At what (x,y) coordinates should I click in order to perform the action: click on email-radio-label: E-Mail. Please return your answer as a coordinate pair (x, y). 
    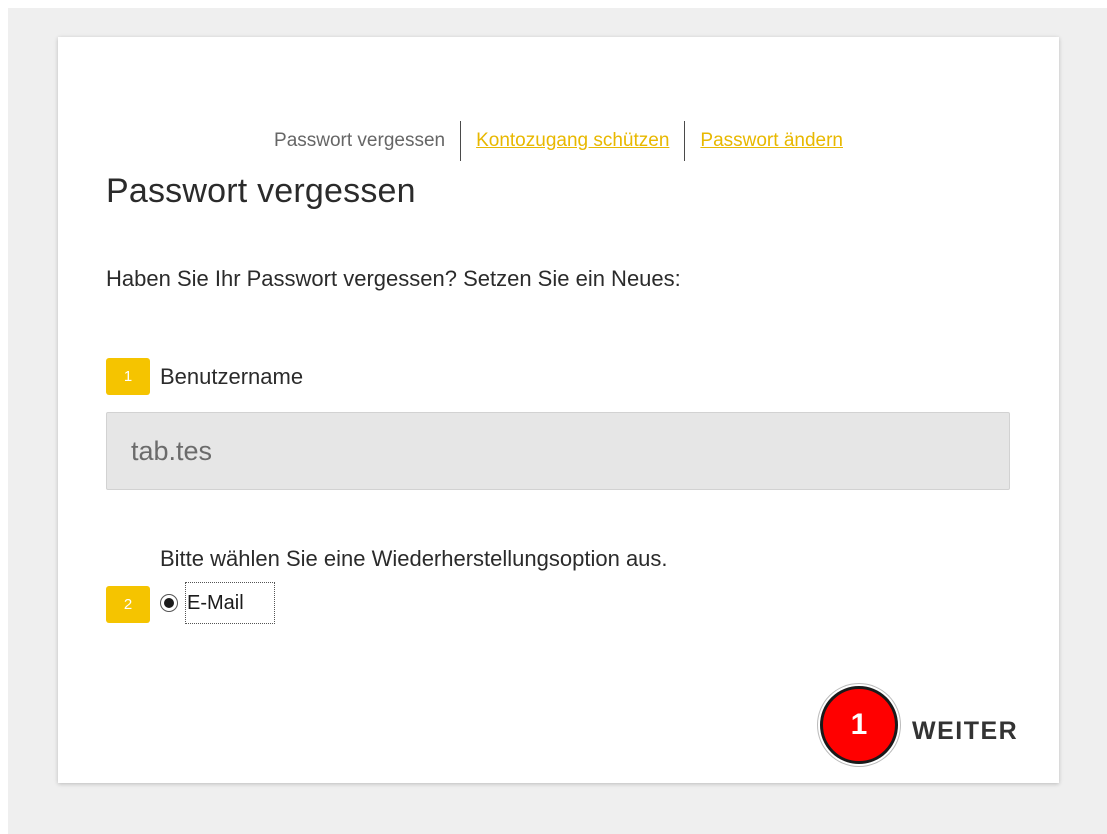
    Looking at the image, I should click on (230, 603).